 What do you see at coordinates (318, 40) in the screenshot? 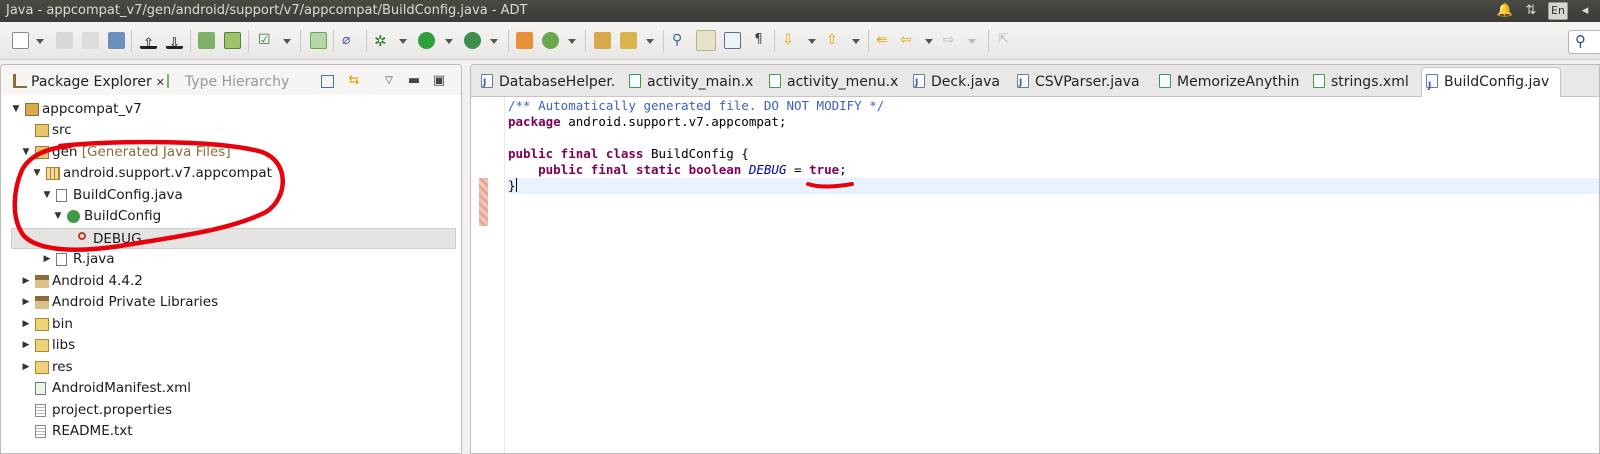
I see `new-android-project-icon` at bounding box center [318, 40].